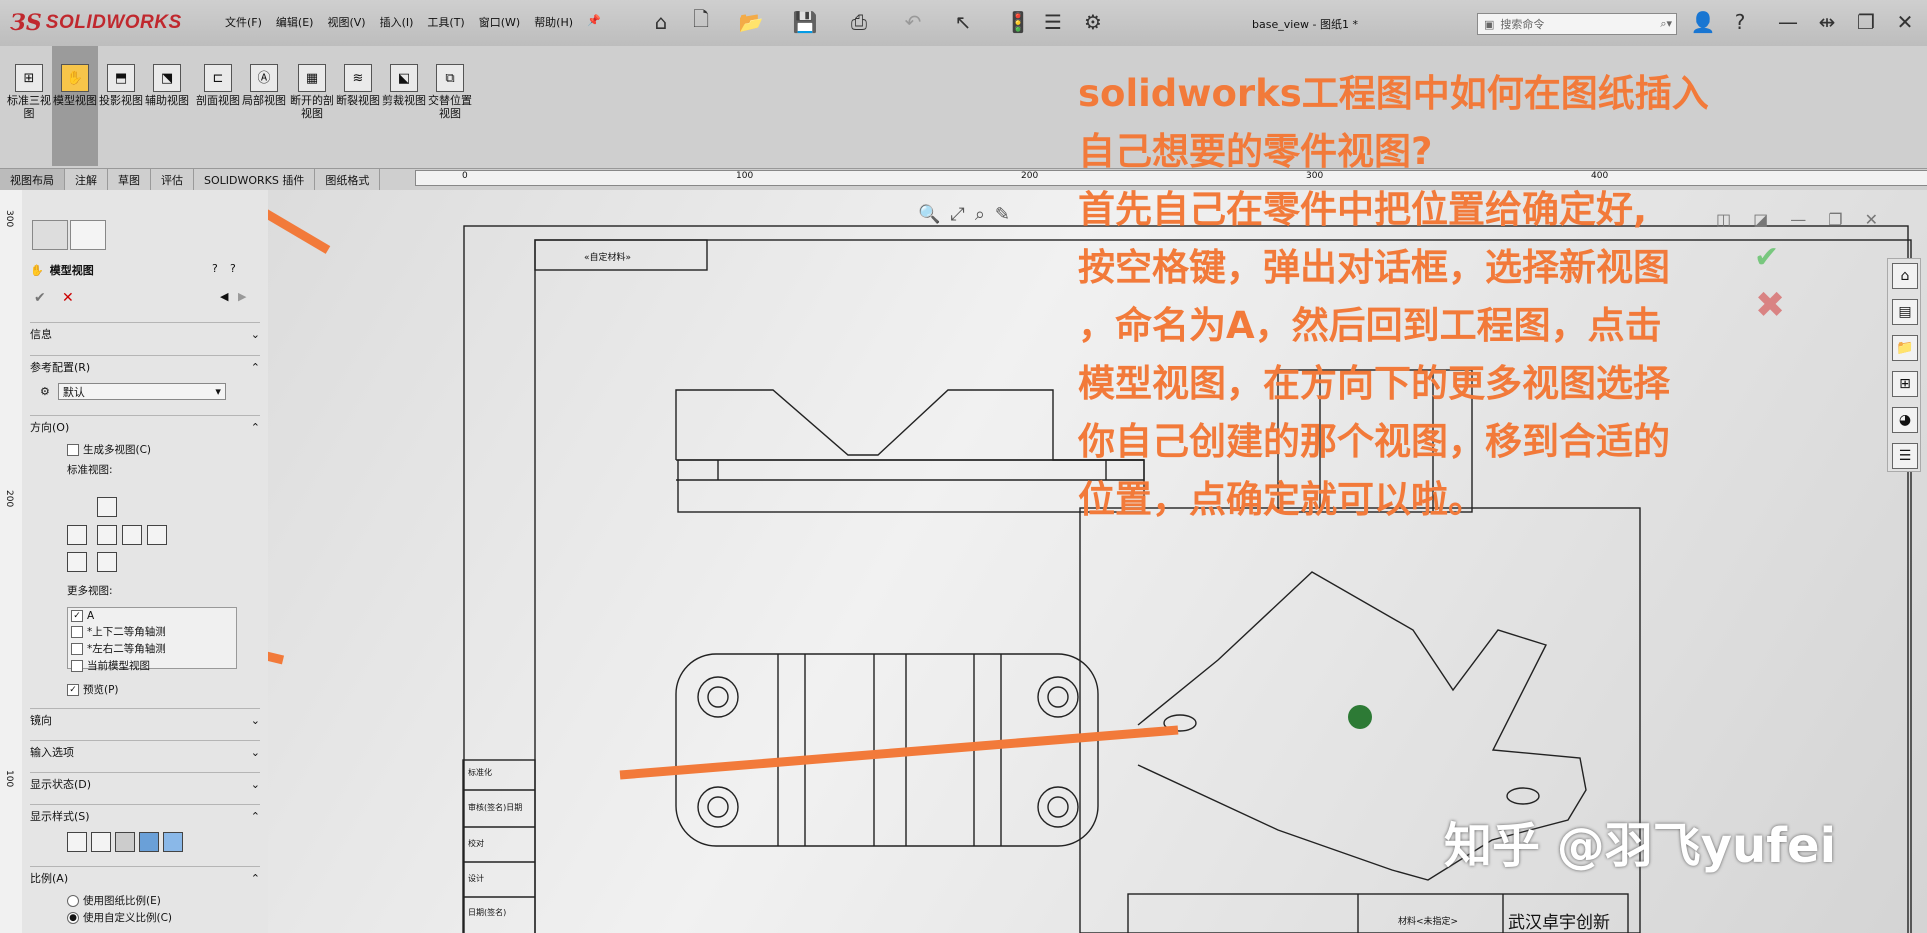 This screenshot has height=933, width=1927. I want to click on menu-tools: 工具(T), so click(445, 22).